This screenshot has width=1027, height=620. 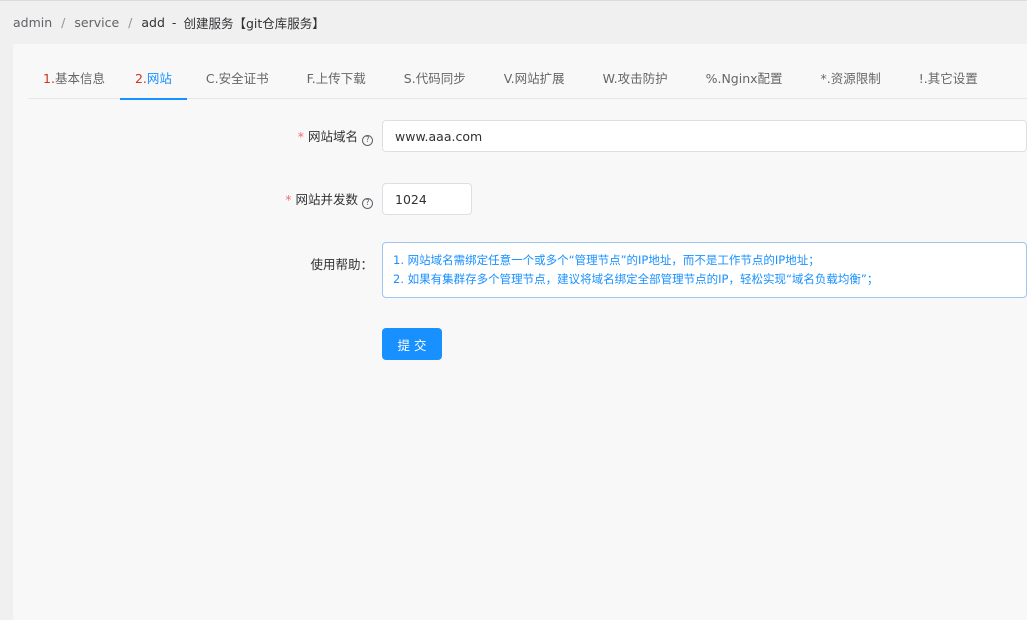 What do you see at coordinates (197, 136) in the screenshot?
I see `domain-label: * 网站域名?` at bounding box center [197, 136].